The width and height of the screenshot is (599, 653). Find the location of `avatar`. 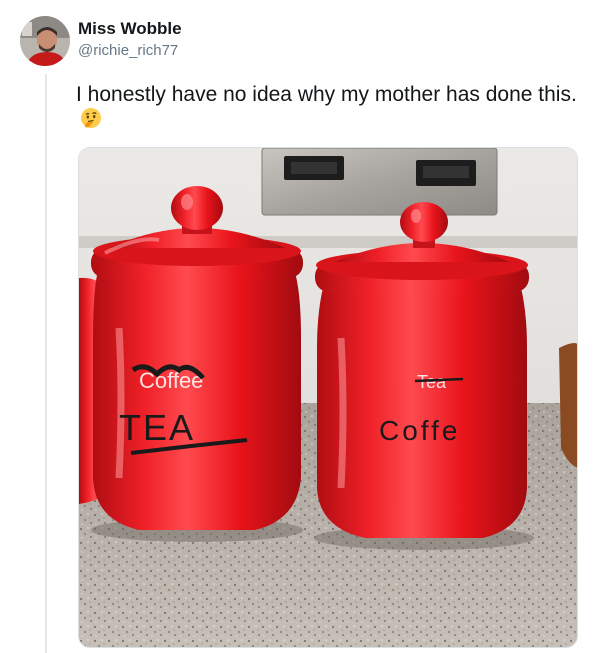

avatar is located at coordinates (45, 41).